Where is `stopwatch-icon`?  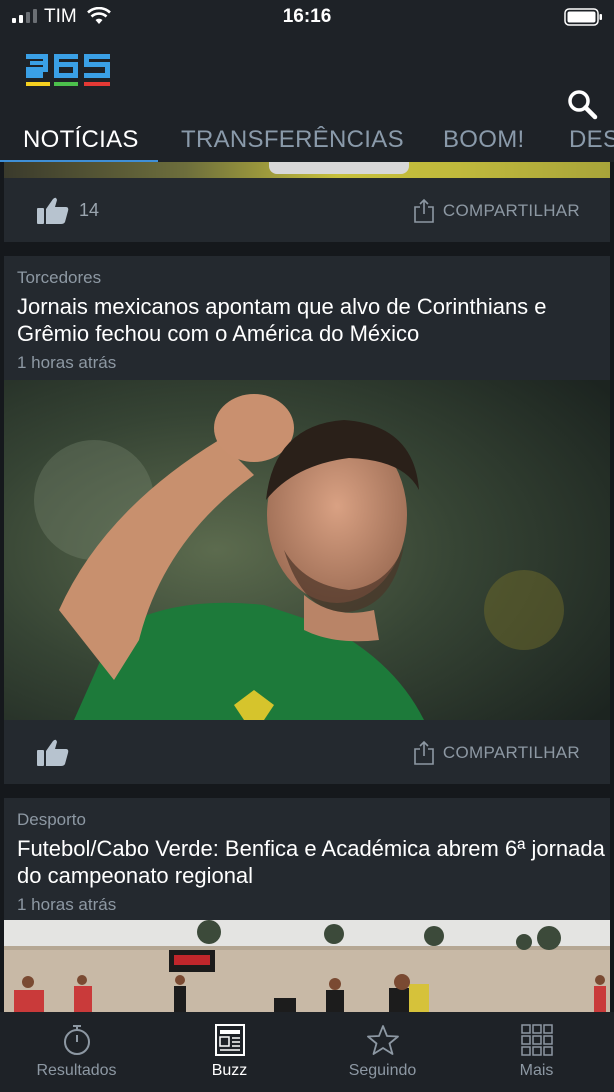
stopwatch-icon is located at coordinates (76, 1040).